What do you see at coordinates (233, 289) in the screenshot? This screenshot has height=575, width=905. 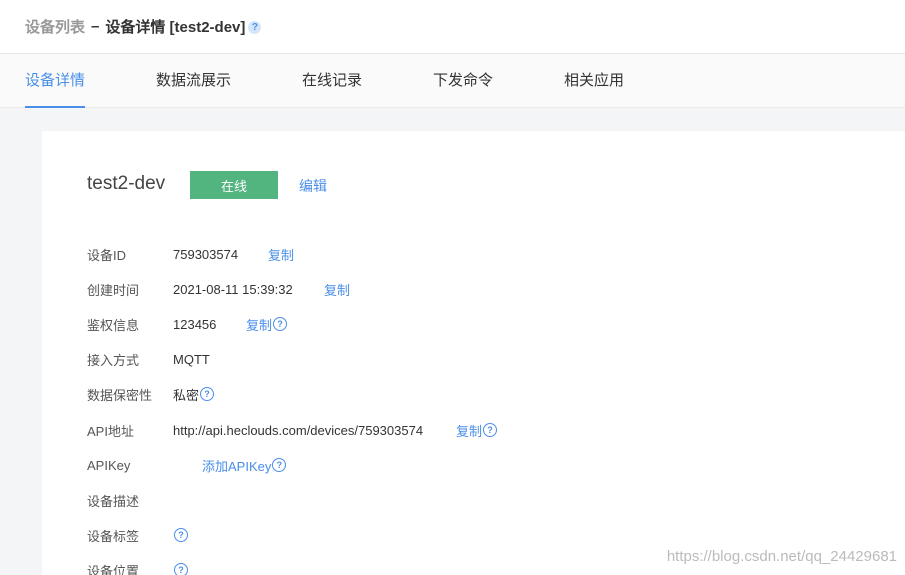 I see `created-time-value: 2021-08-11 15:39:32` at bounding box center [233, 289].